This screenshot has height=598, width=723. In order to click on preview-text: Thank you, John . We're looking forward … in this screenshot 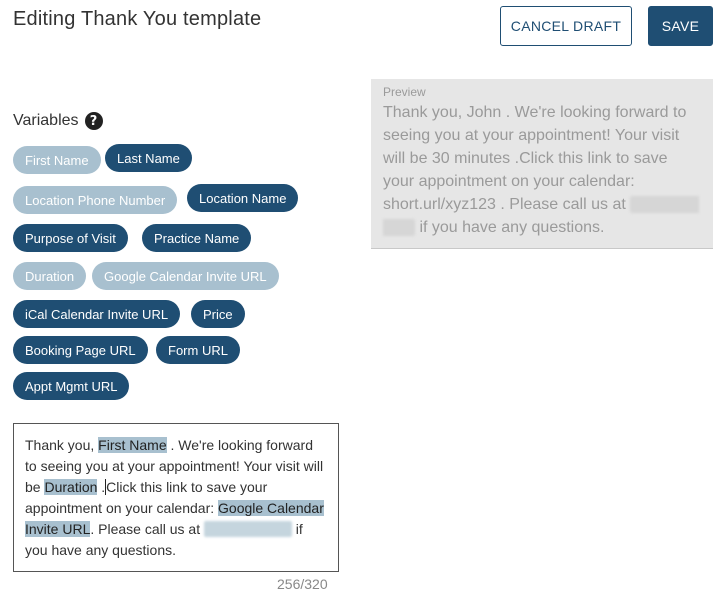, I will do `click(542, 170)`.